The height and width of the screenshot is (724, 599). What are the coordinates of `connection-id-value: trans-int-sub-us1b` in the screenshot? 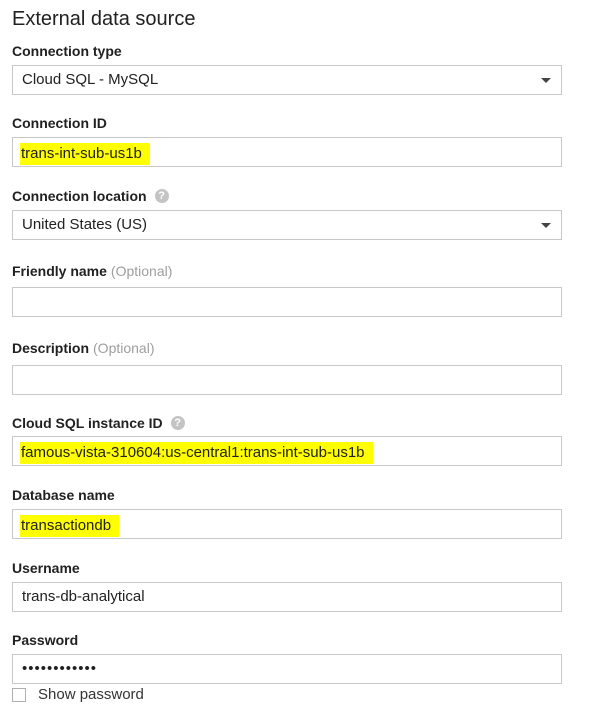 It's located at (85, 154).